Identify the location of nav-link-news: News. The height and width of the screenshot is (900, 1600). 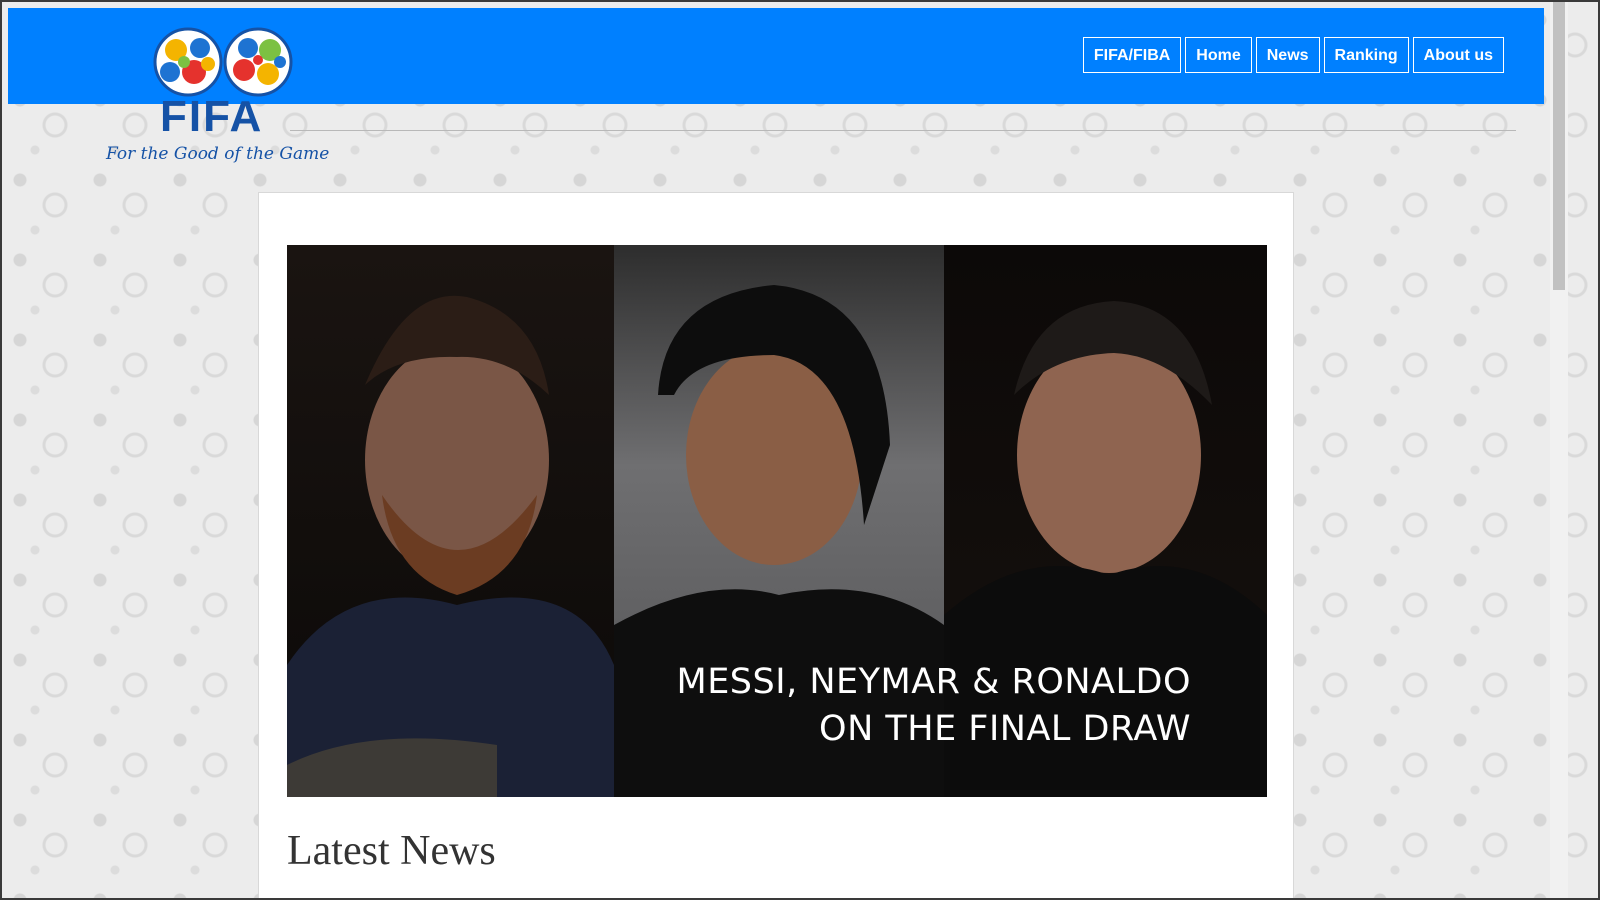
(1287, 55).